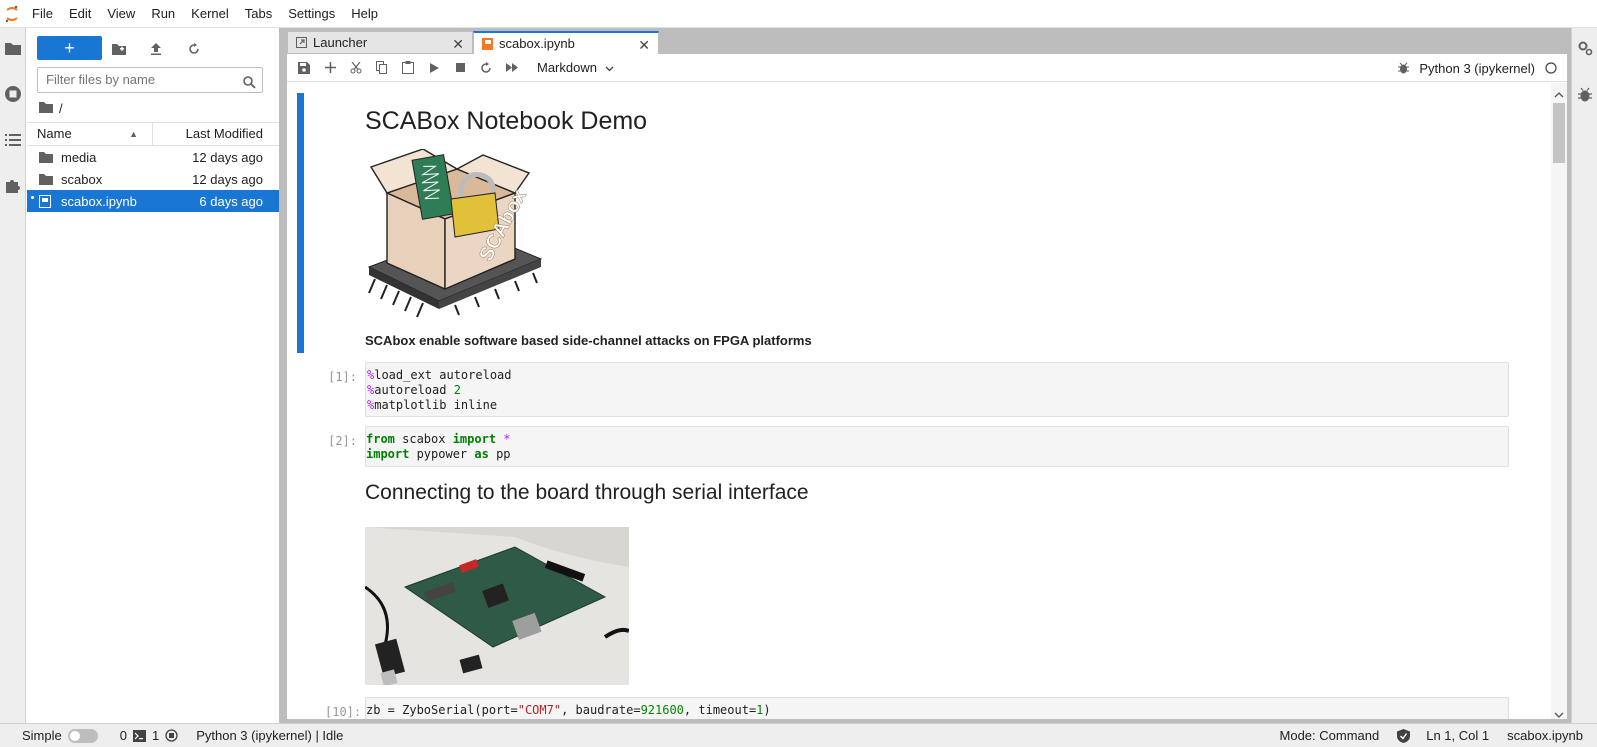 Image resolution: width=1597 pixels, height=747 pixels. I want to click on add-cell-icon, so click(330, 68).